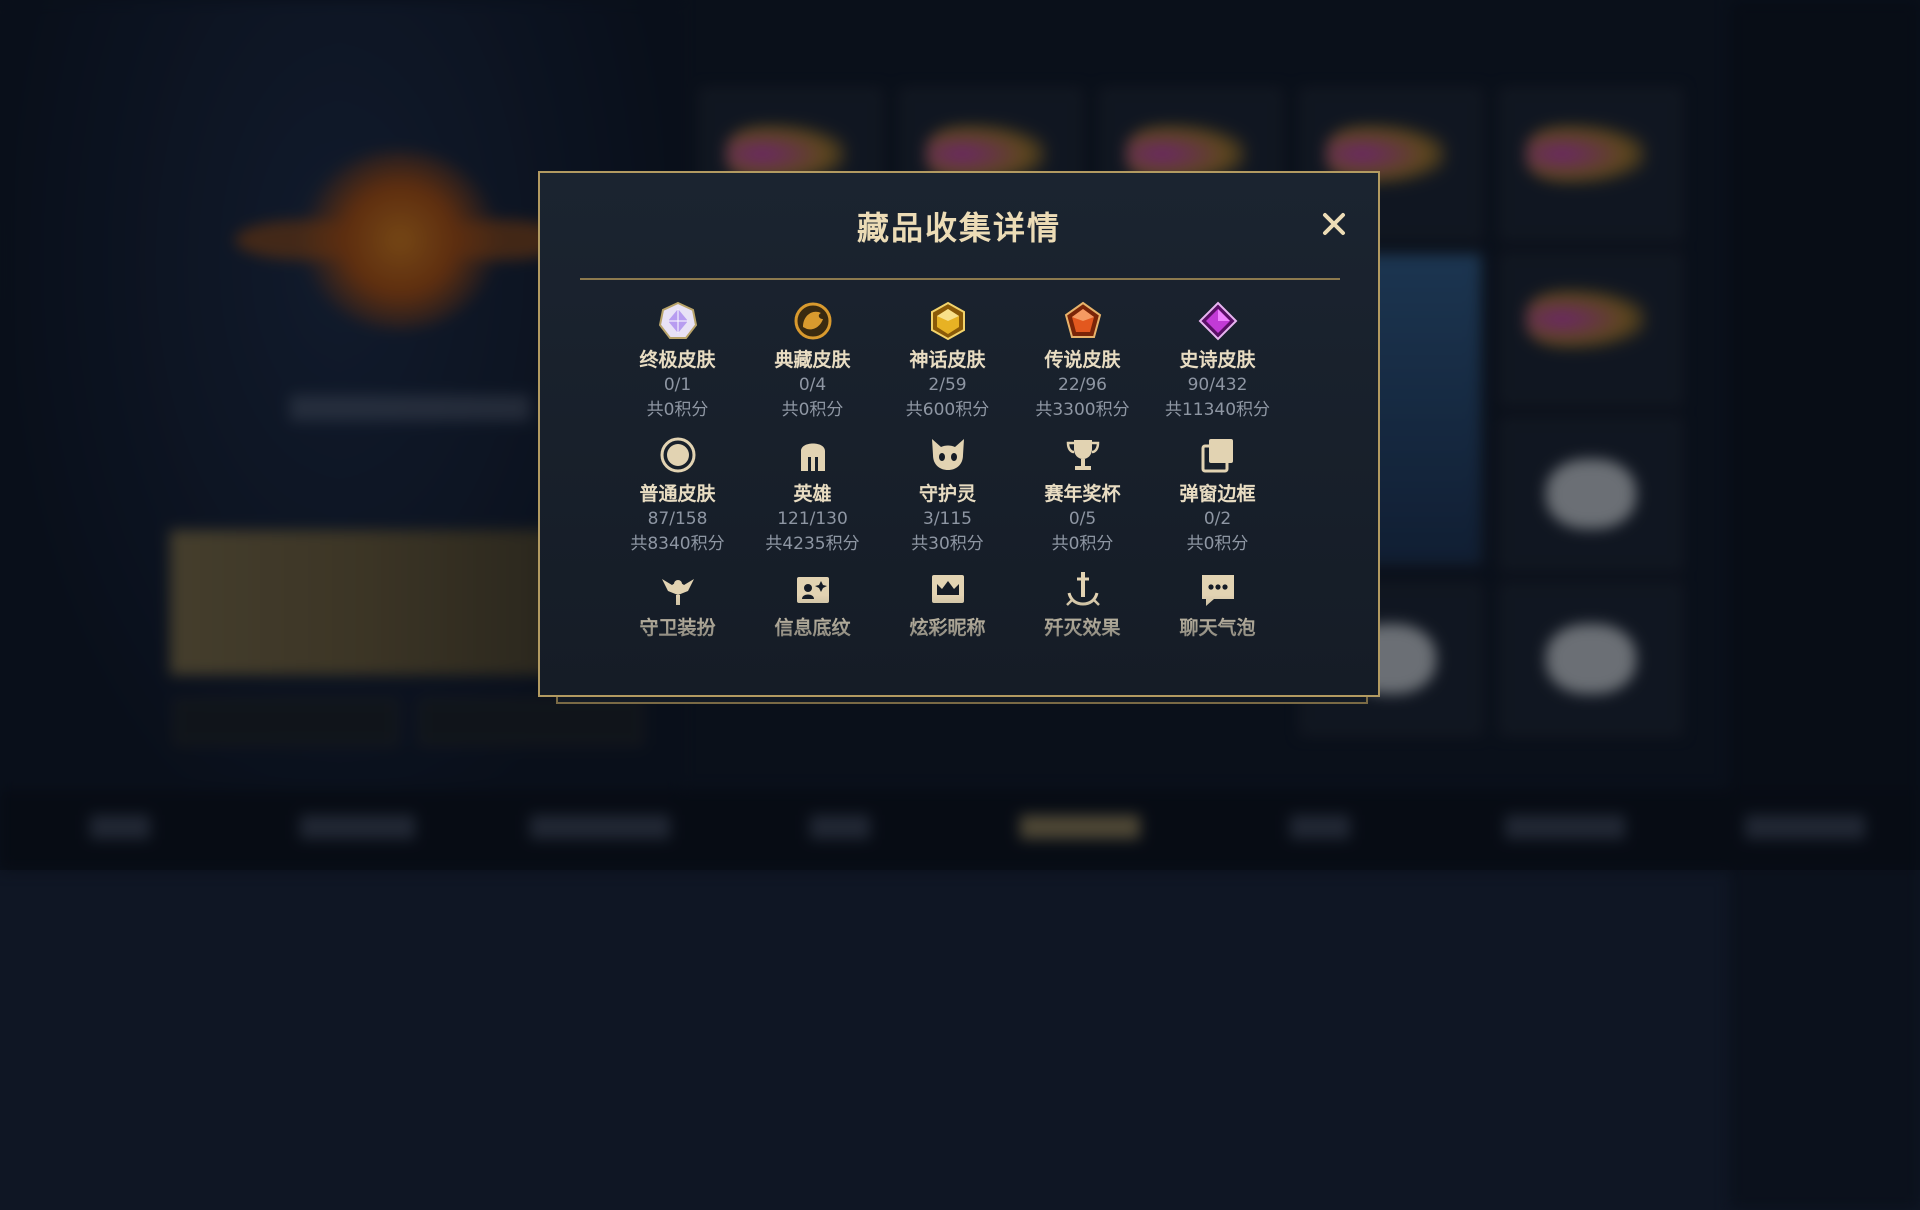 Image resolution: width=1920 pixels, height=1210 pixels. What do you see at coordinates (960, 279) in the screenshot?
I see `title-divider` at bounding box center [960, 279].